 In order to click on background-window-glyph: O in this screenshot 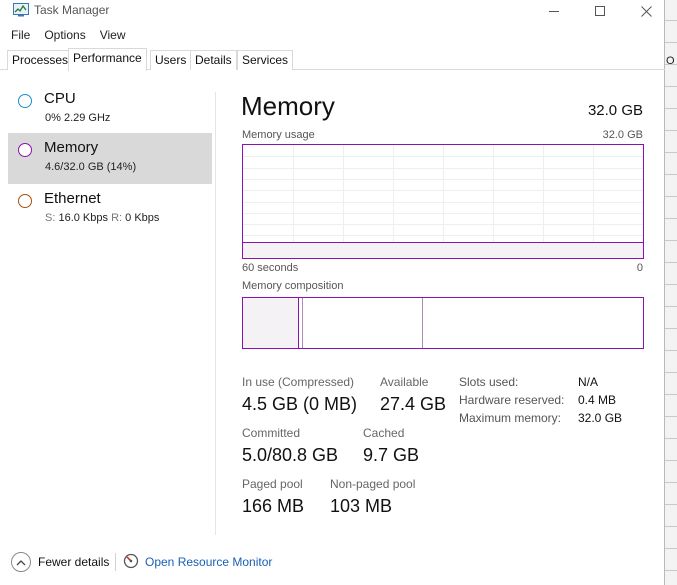, I will do `click(670, 61)`.